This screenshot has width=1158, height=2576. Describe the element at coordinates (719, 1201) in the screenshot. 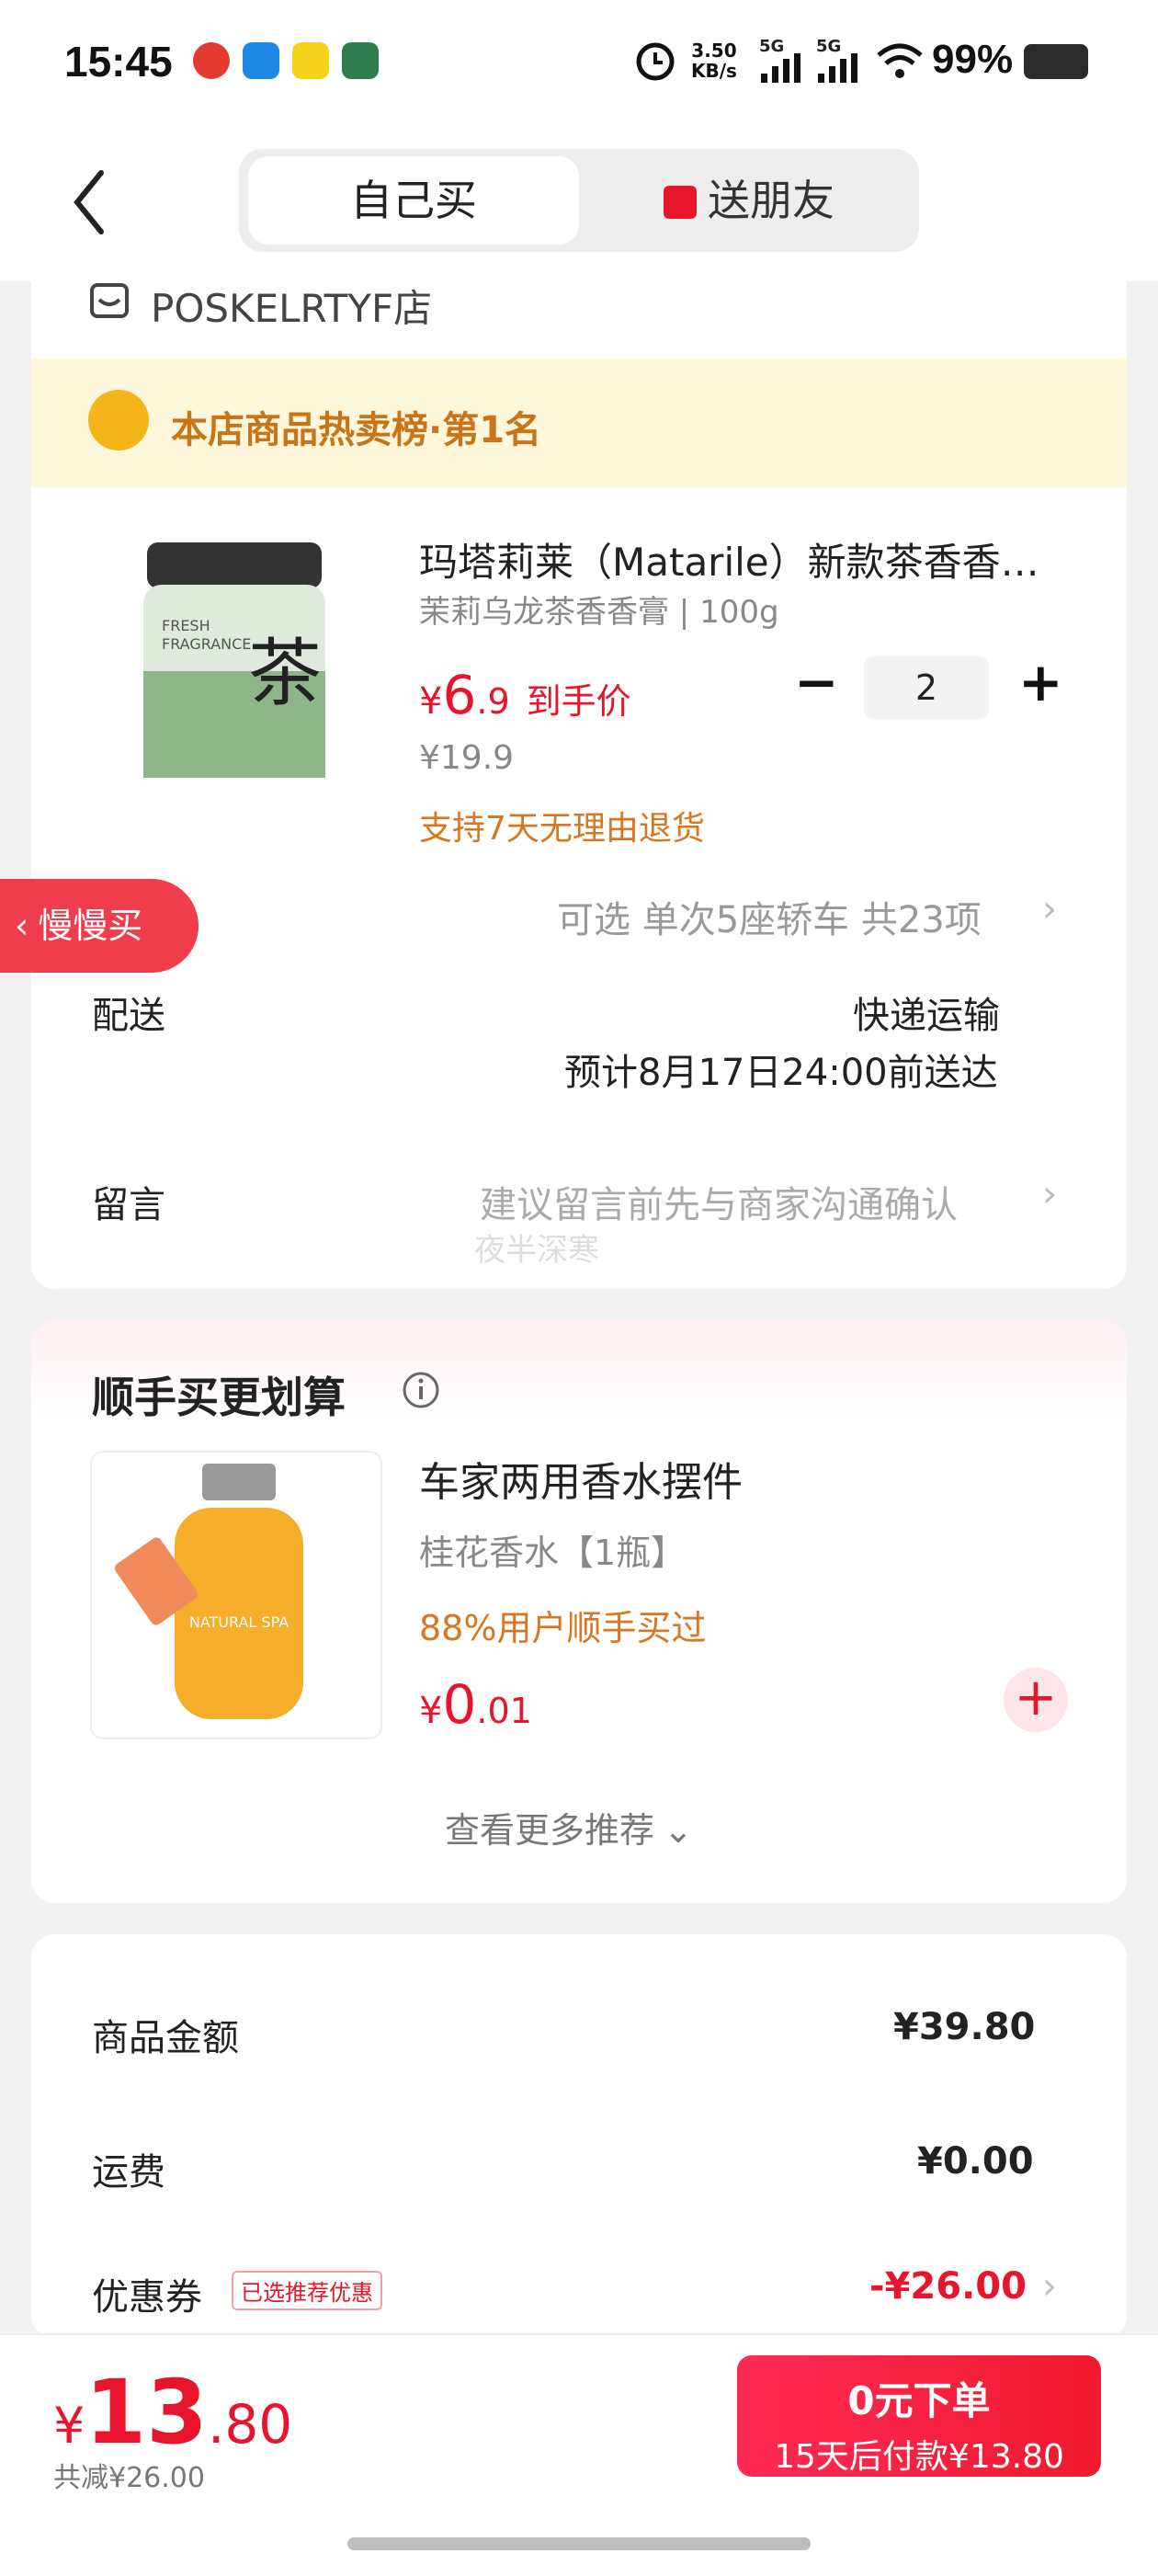

I see `message-input: 建议留言前先与商家沟通确认` at that location.